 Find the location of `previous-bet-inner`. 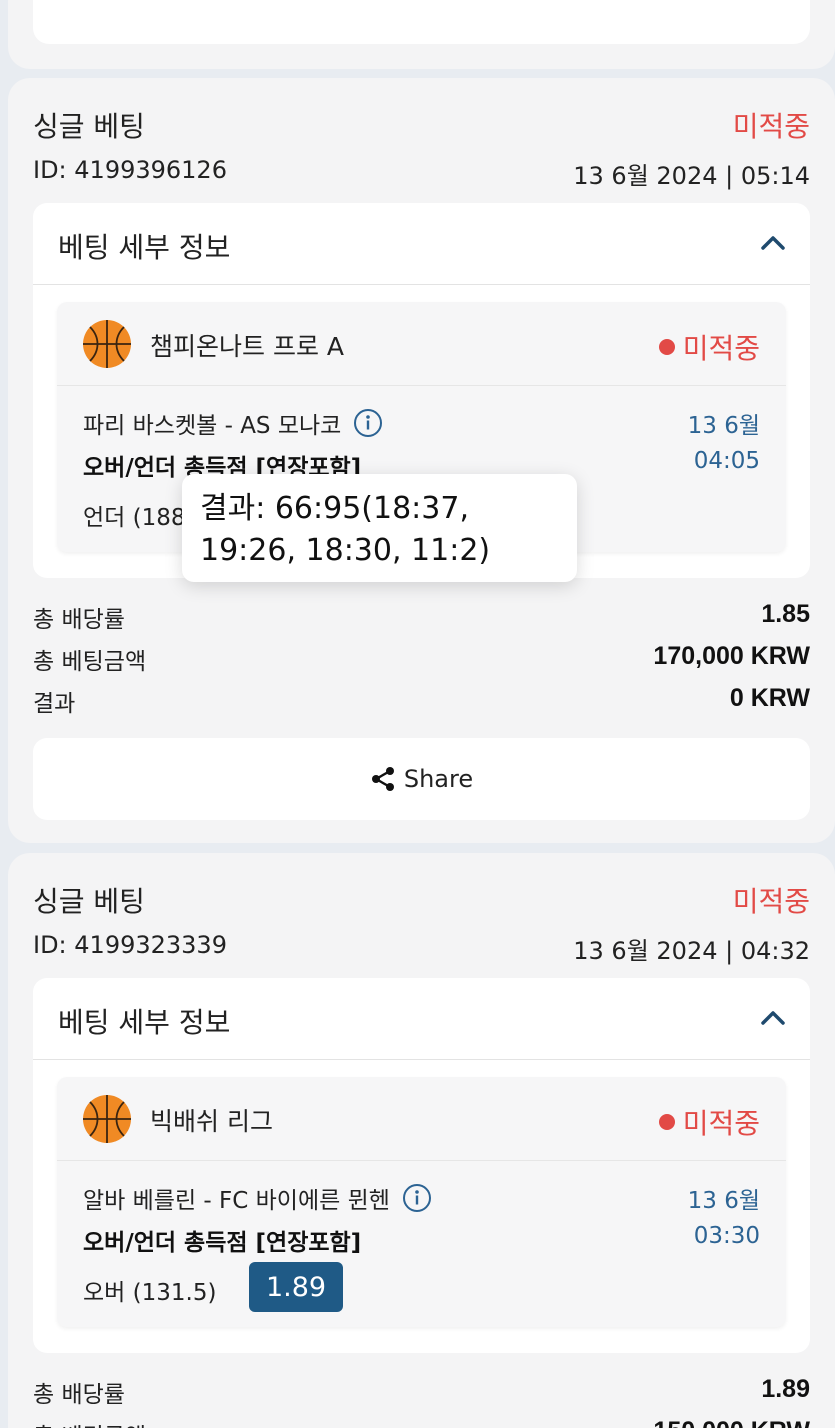

previous-bet-inner is located at coordinates (421, 22).